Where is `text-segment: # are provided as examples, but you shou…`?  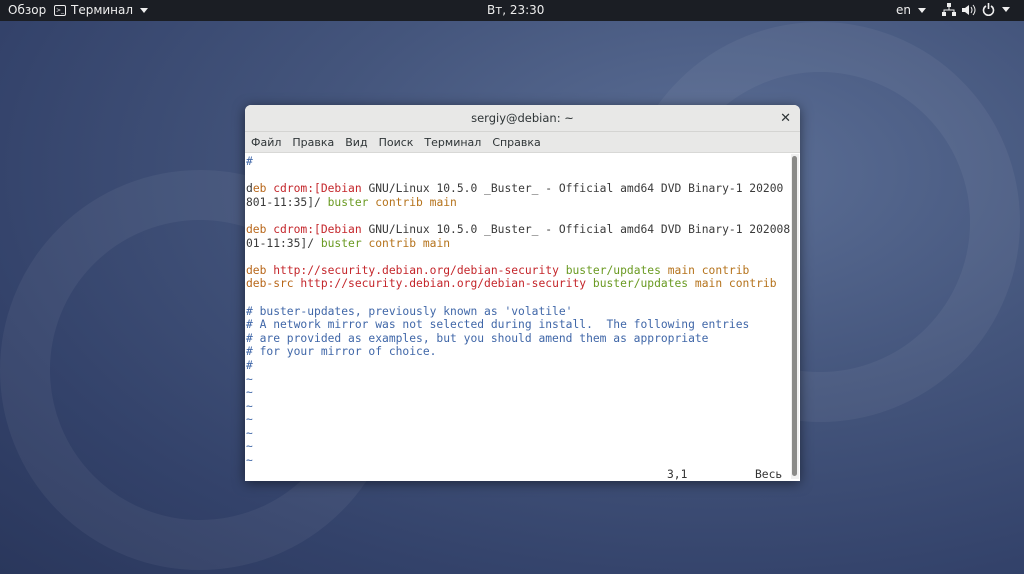
text-segment: # are provided as examples, but you shou… is located at coordinates (477, 338).